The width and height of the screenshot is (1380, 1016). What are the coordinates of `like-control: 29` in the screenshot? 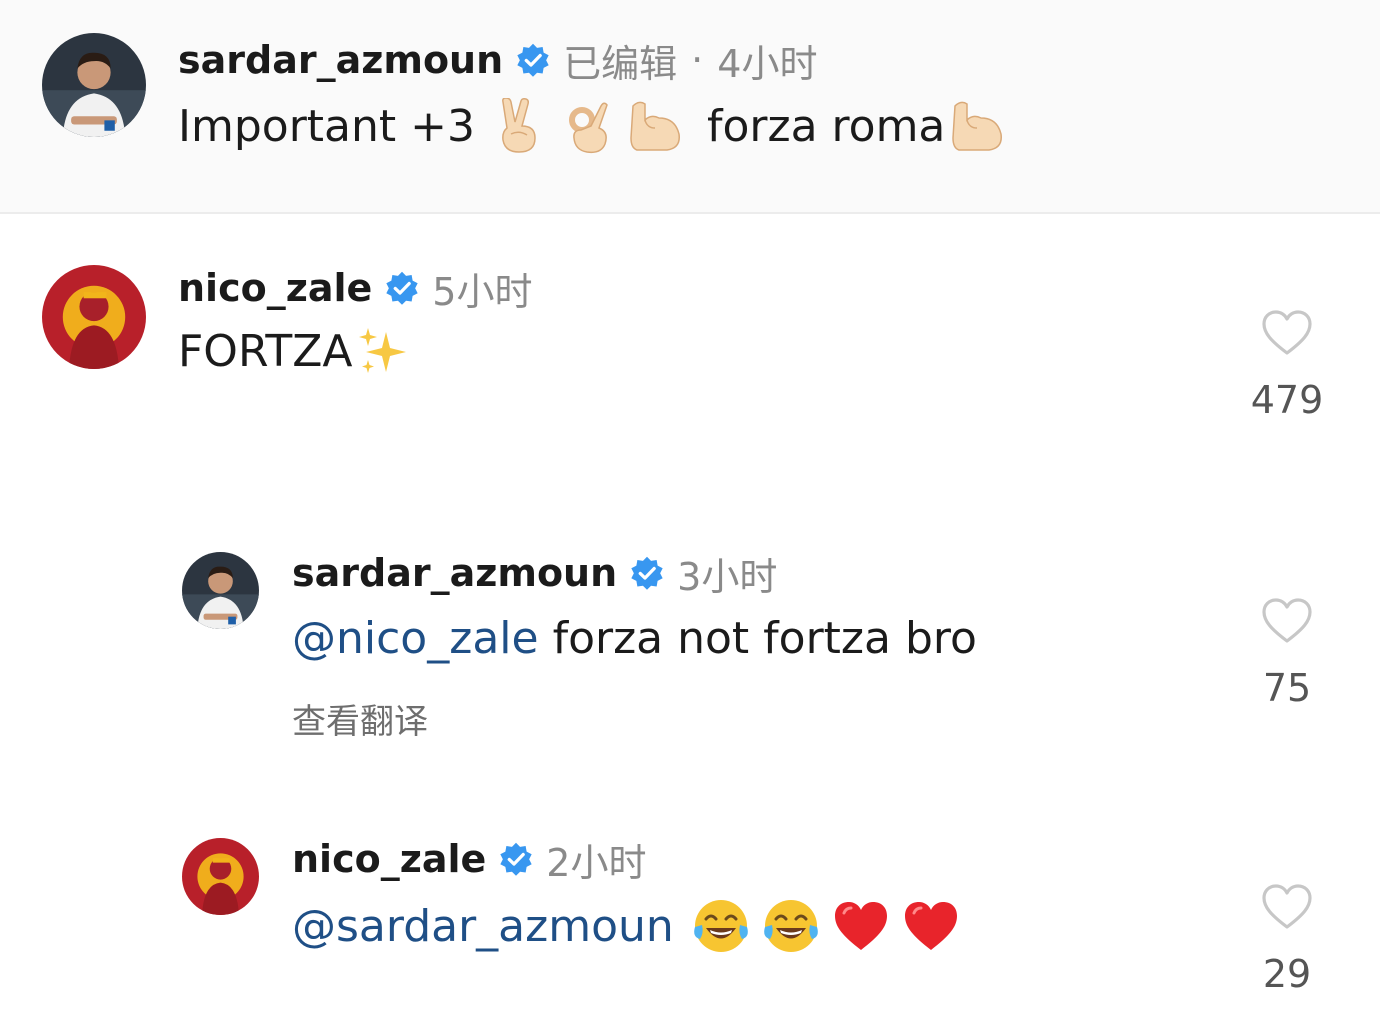 It's located at (1287, 940).